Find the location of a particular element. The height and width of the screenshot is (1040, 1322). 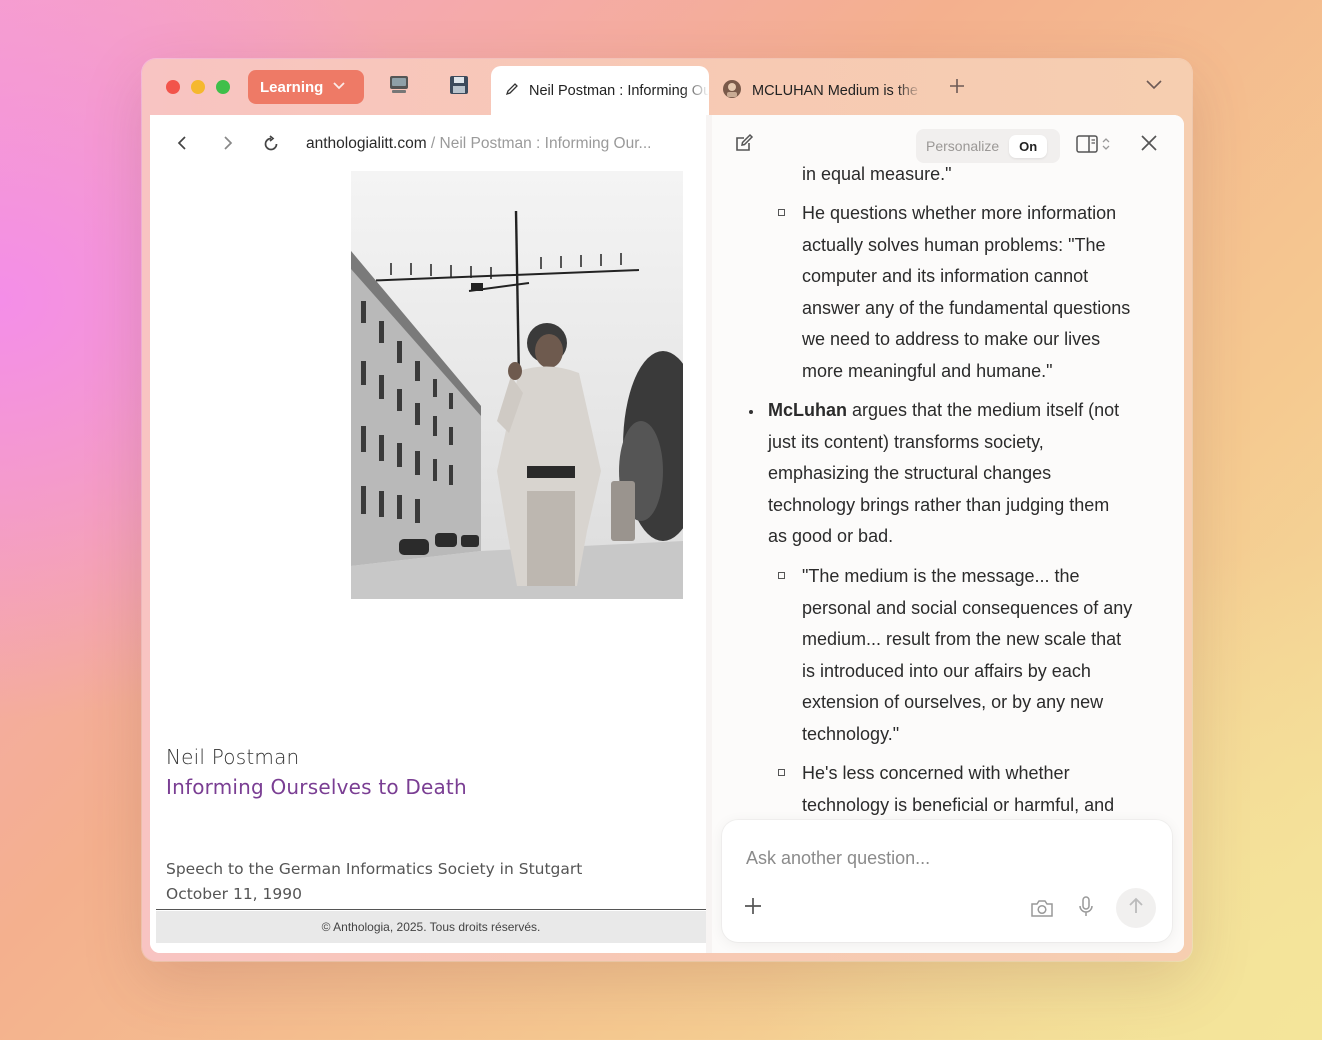

answer-line: more meaningful and humane." is located at coordinates (927, 370).